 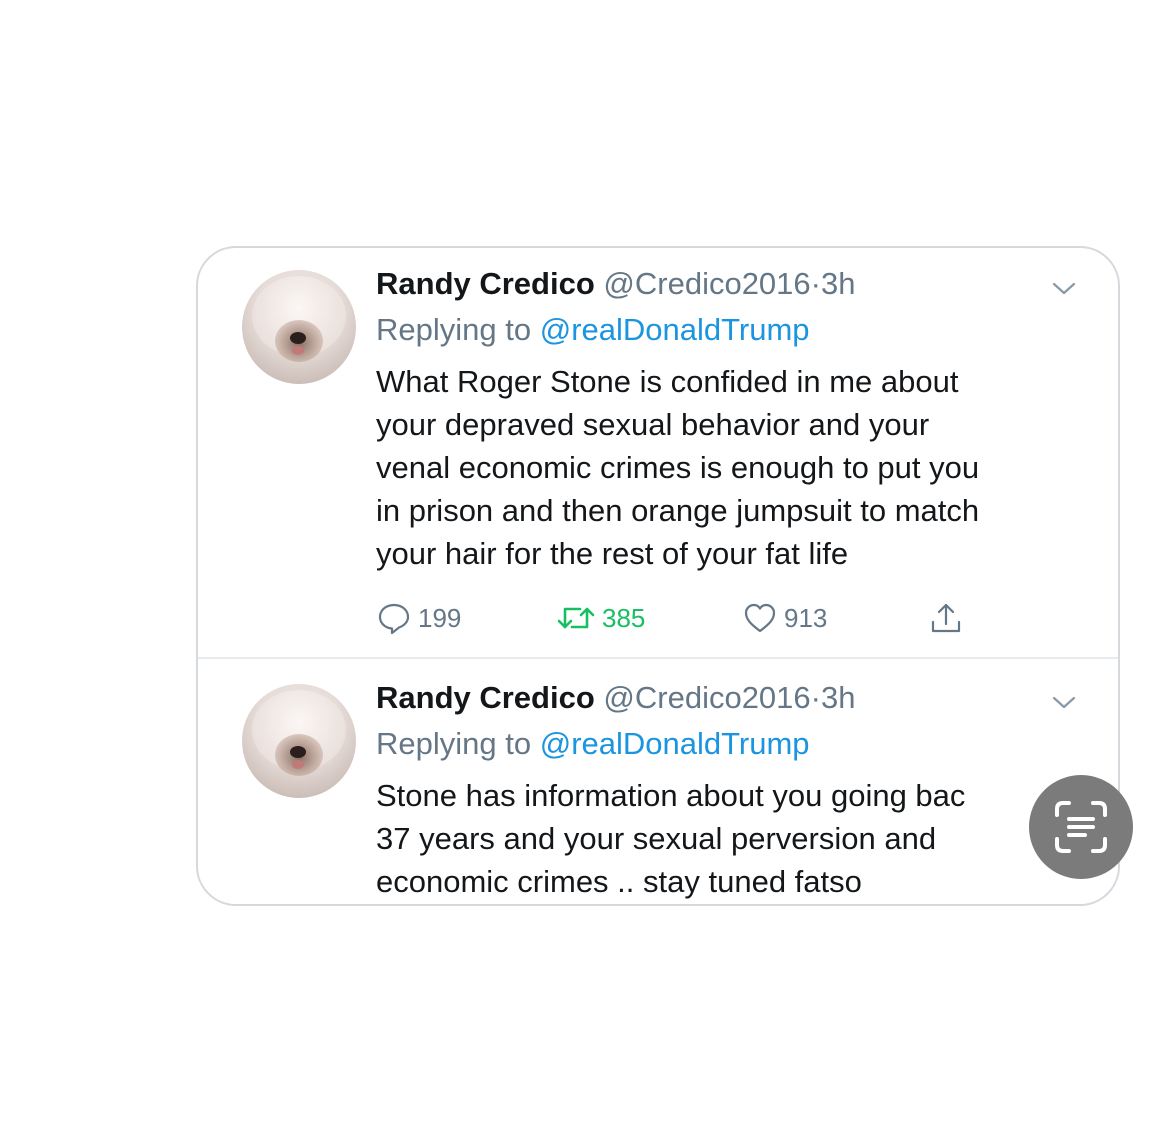 I want to click on retweet-icon, so click(x=576, y=618).